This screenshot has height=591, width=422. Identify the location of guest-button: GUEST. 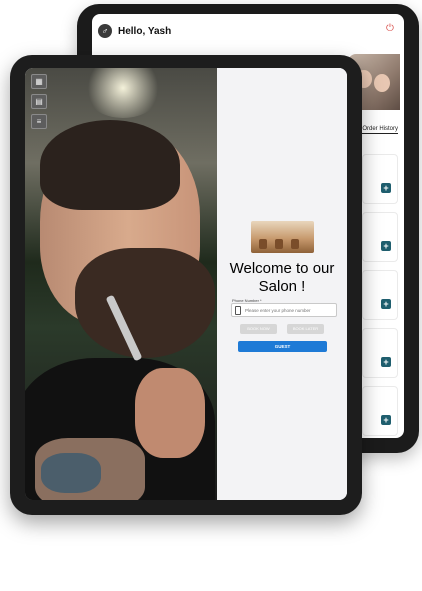
(282, 346).